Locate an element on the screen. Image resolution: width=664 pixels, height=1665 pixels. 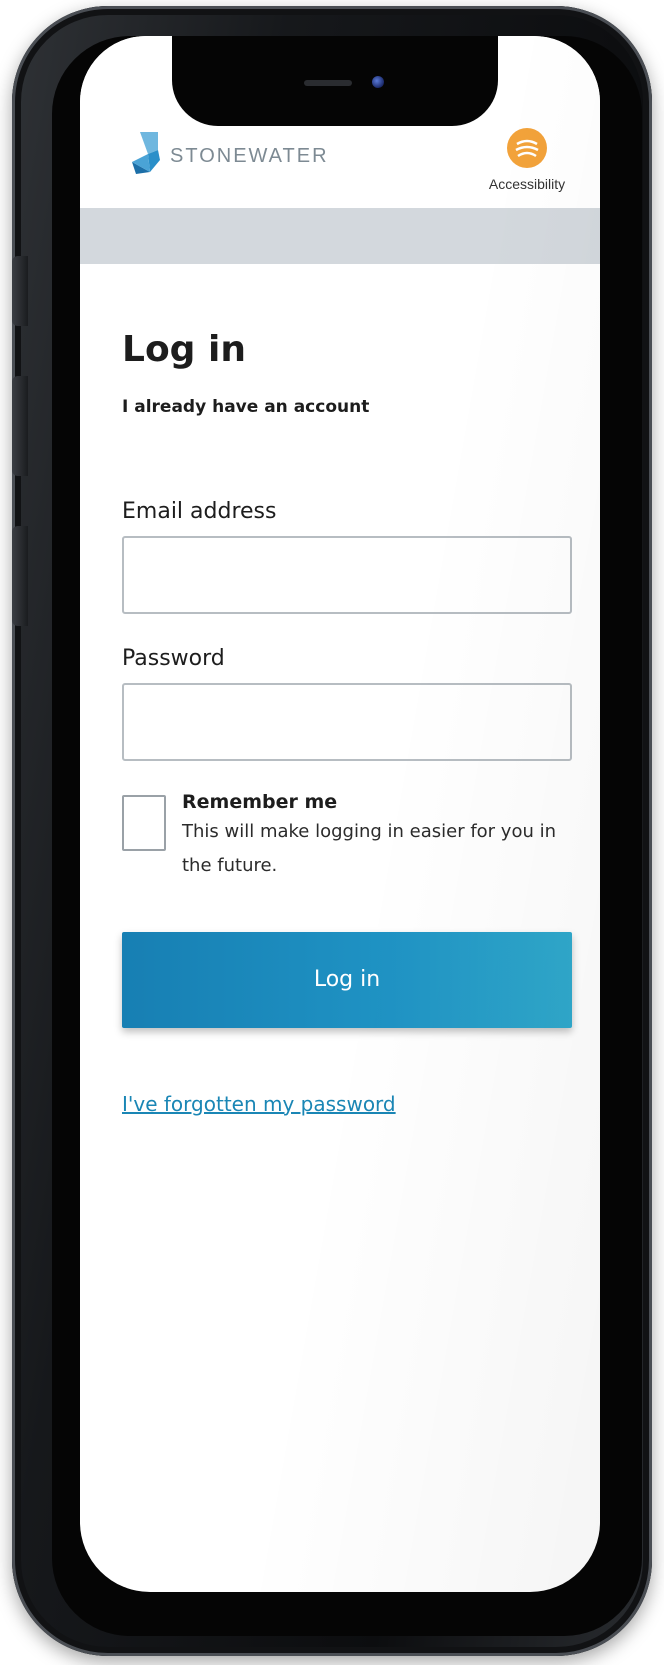
password-field is located at coordinates (347, 722).